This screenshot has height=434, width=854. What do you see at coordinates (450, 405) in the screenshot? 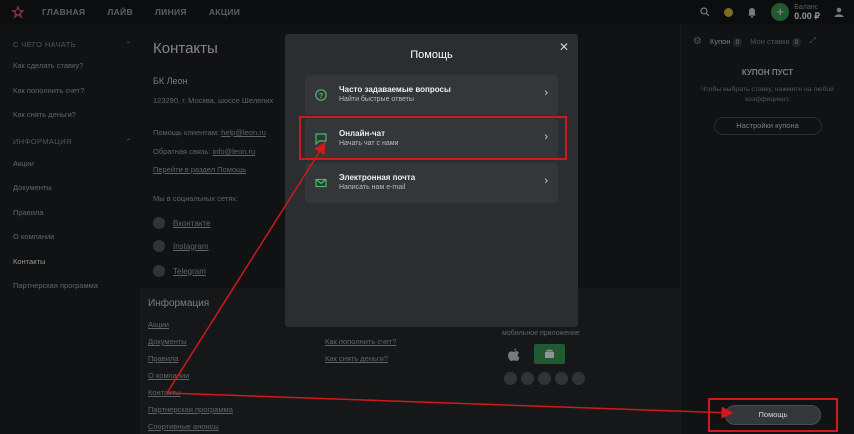
I see `arrow-to-help-button` at bounding box center [450, 405].